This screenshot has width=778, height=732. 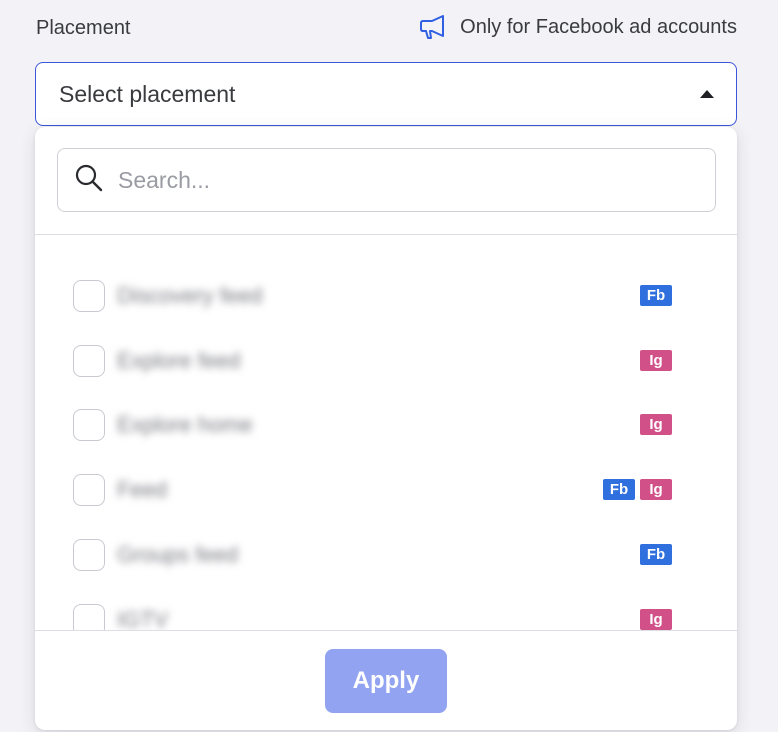 What do you see at coordinates (386, 297) in the screenshot?
I see `list-item: Discovery feed Fb` at bounding box center [386, 297].